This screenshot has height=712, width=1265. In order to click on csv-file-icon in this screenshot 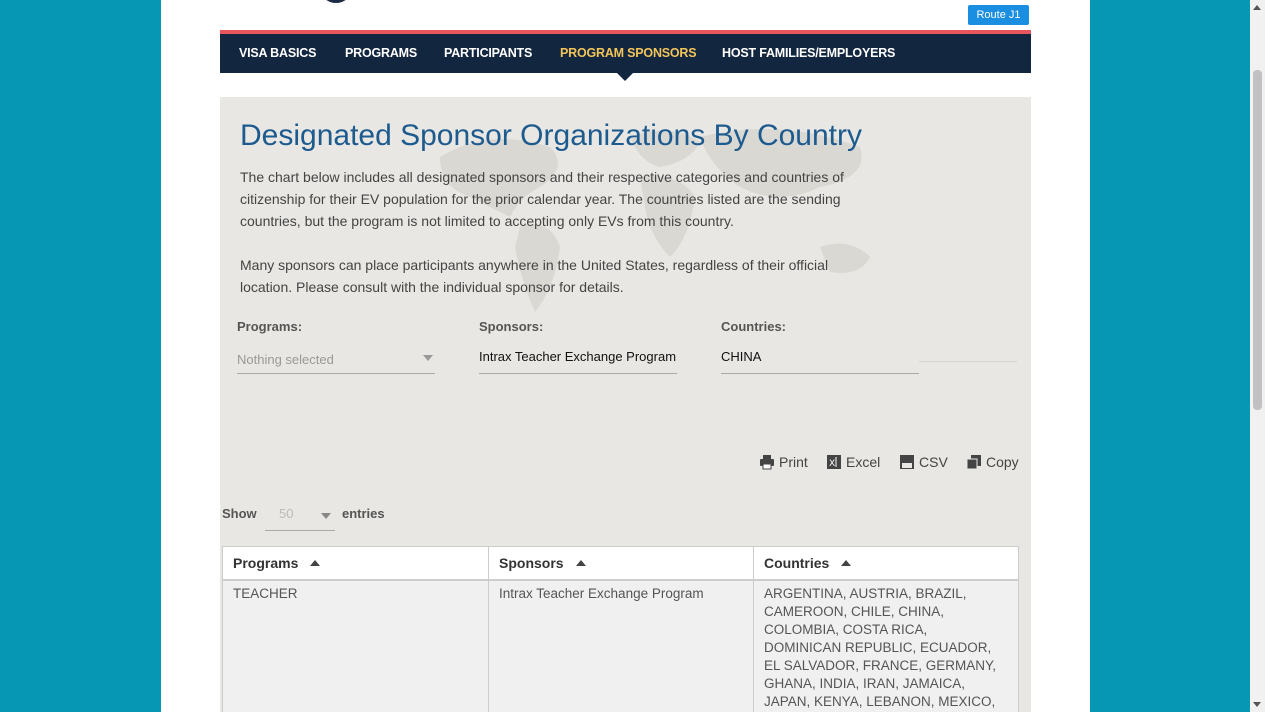, I will do `click(907, 462)`.